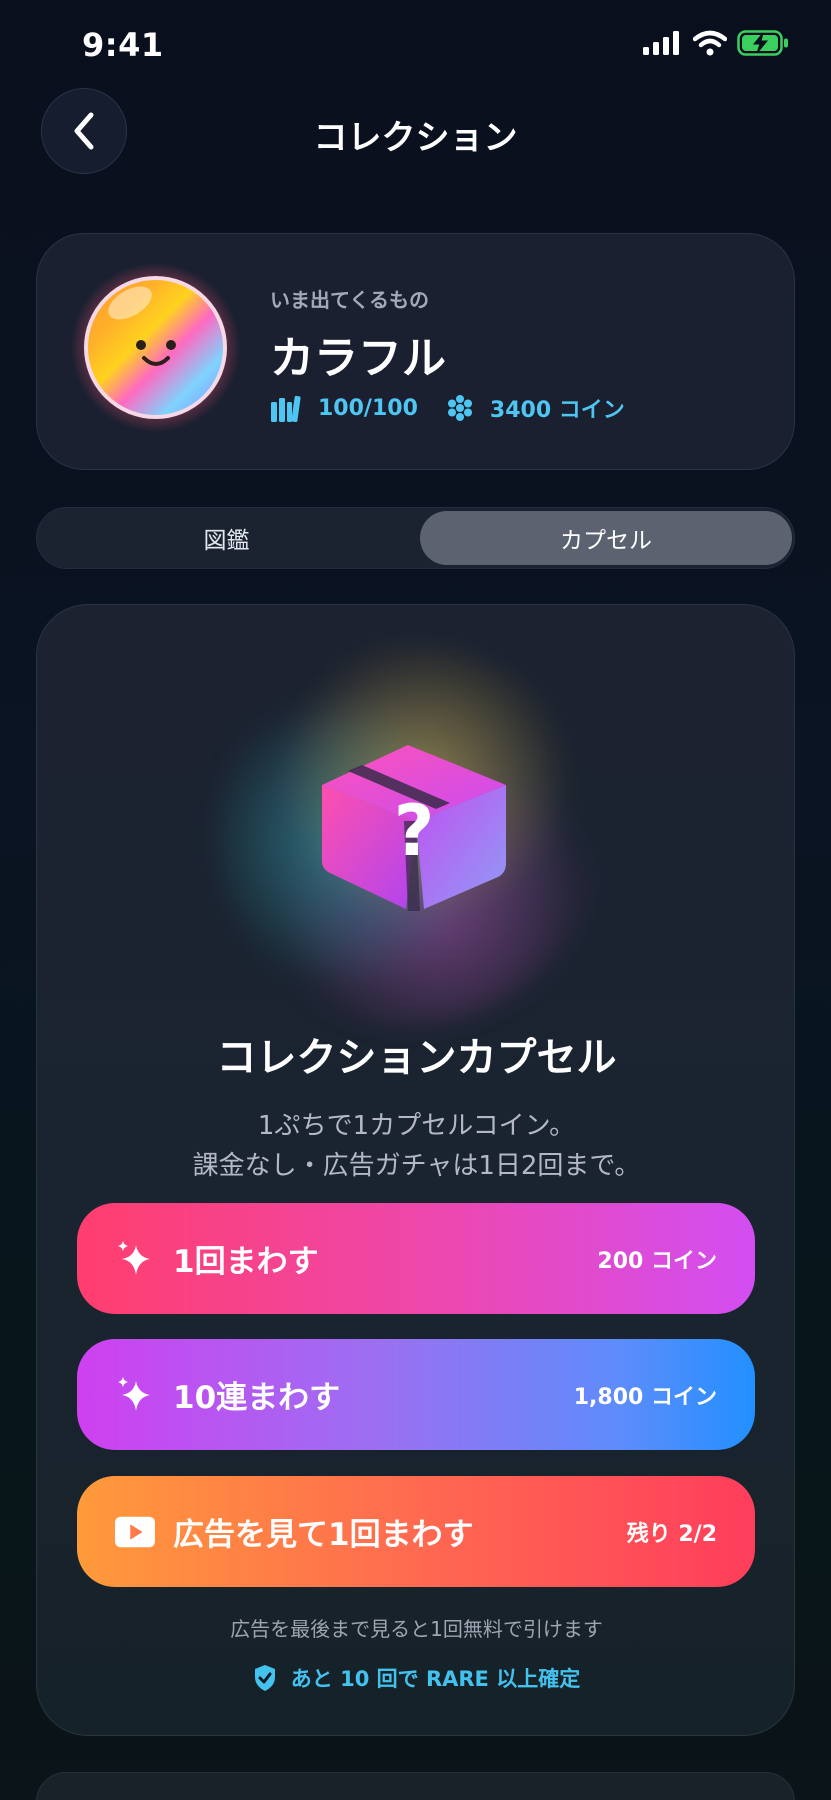 The height and width of the screenshot is (1800, 831). What do you see at coordinates (416, 1058) in the screenshot?
I see `capsule-title: コレクションカプセル` at bounding box center [416, 1058].